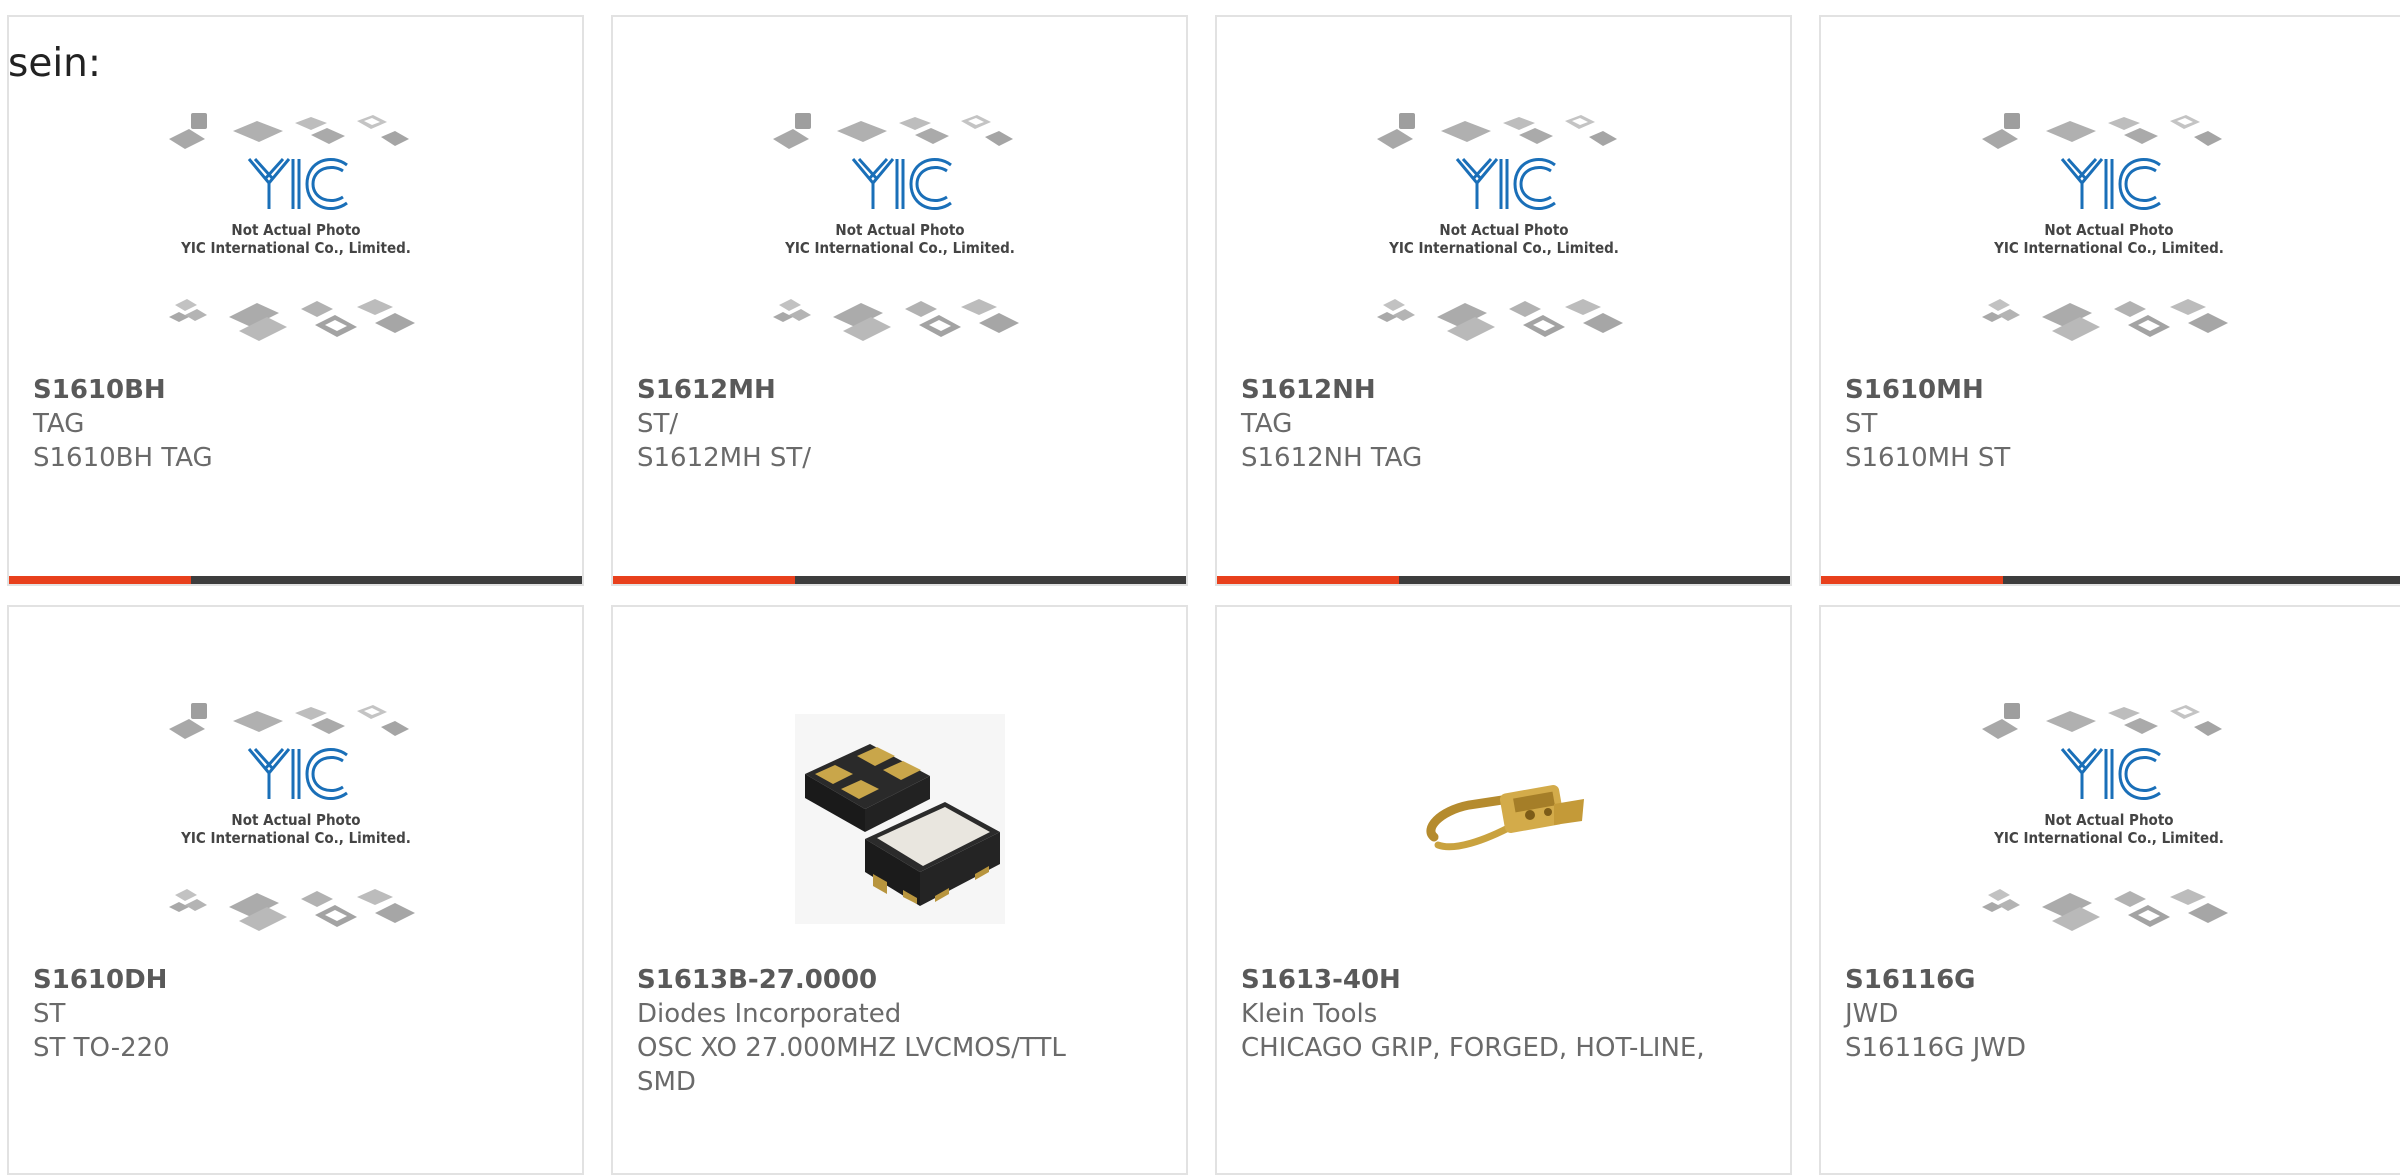 Image resolution: width=2400 pixels, height=1175 pixels. Describe the element at coordinates (658, 424) in the screenshot. I see `manufacturer: ST/` at that location.